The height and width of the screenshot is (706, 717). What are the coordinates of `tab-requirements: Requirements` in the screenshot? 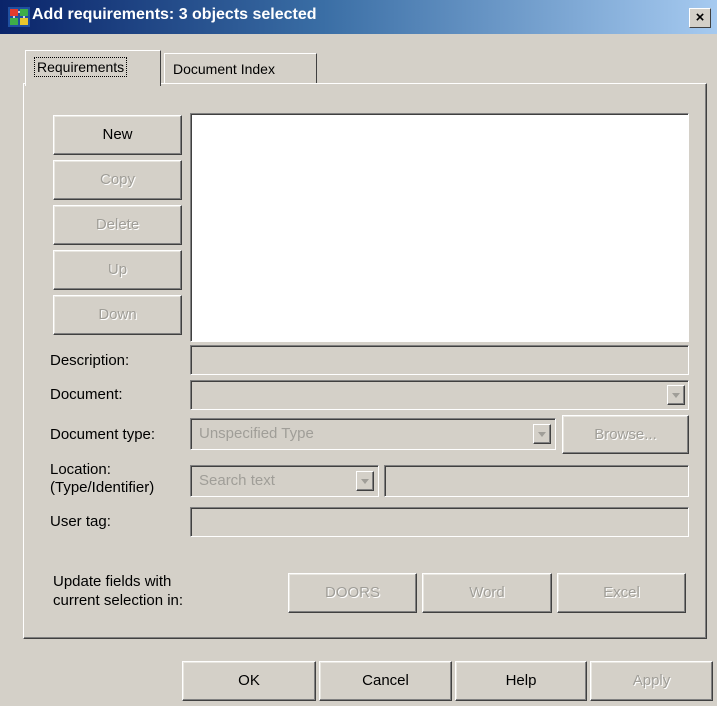 It's located at (93, 68).